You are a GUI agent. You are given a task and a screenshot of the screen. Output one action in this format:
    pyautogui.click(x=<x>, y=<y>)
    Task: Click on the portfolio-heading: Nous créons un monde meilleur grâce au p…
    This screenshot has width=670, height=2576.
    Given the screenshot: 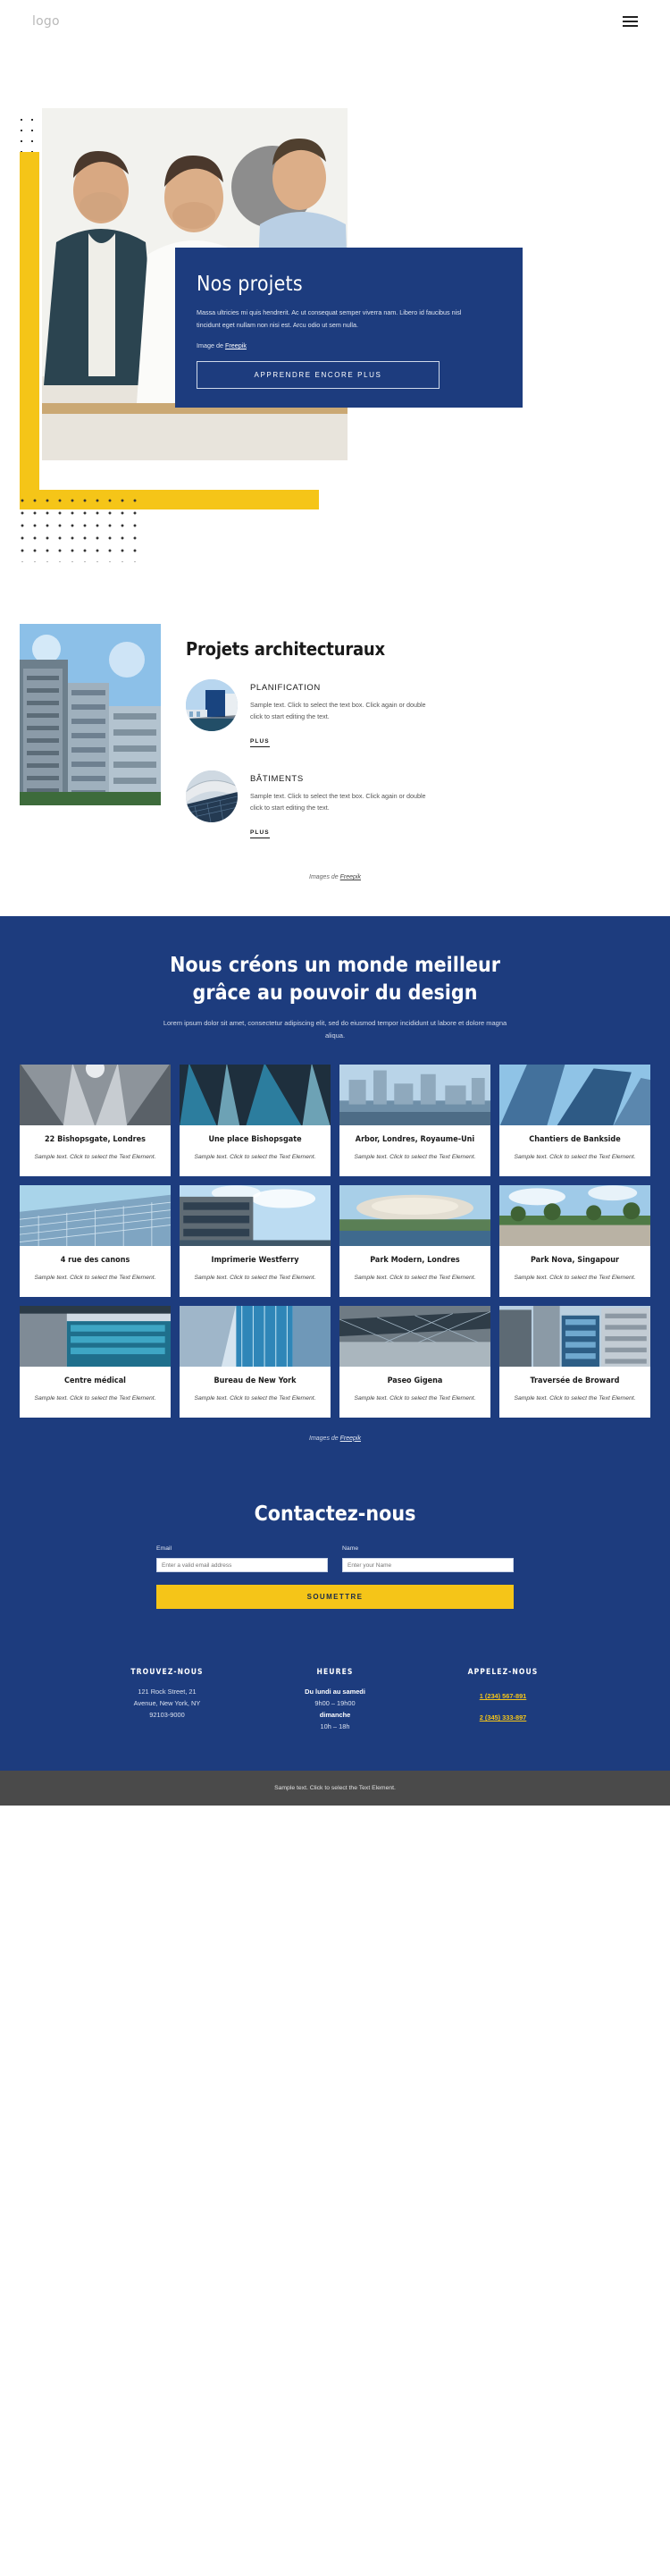 What is the action you would take?
    pyautogui.click(x=335, y=979)
    